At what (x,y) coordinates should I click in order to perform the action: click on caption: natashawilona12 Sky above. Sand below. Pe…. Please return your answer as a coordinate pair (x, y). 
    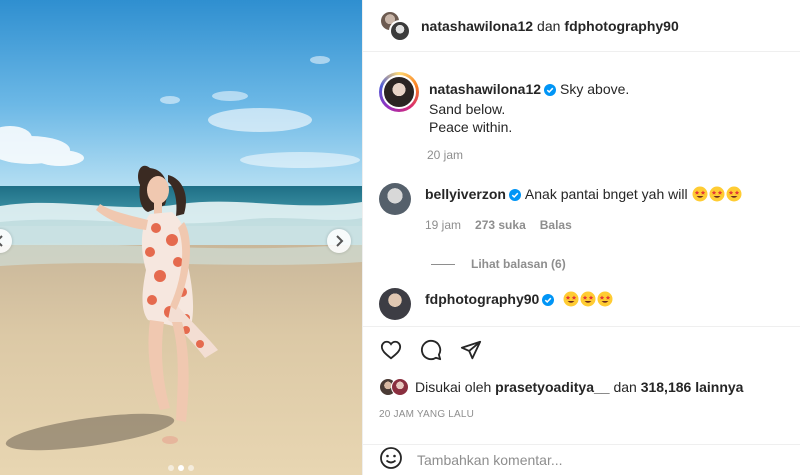
    Looking at the image, I should click on (504, 104).